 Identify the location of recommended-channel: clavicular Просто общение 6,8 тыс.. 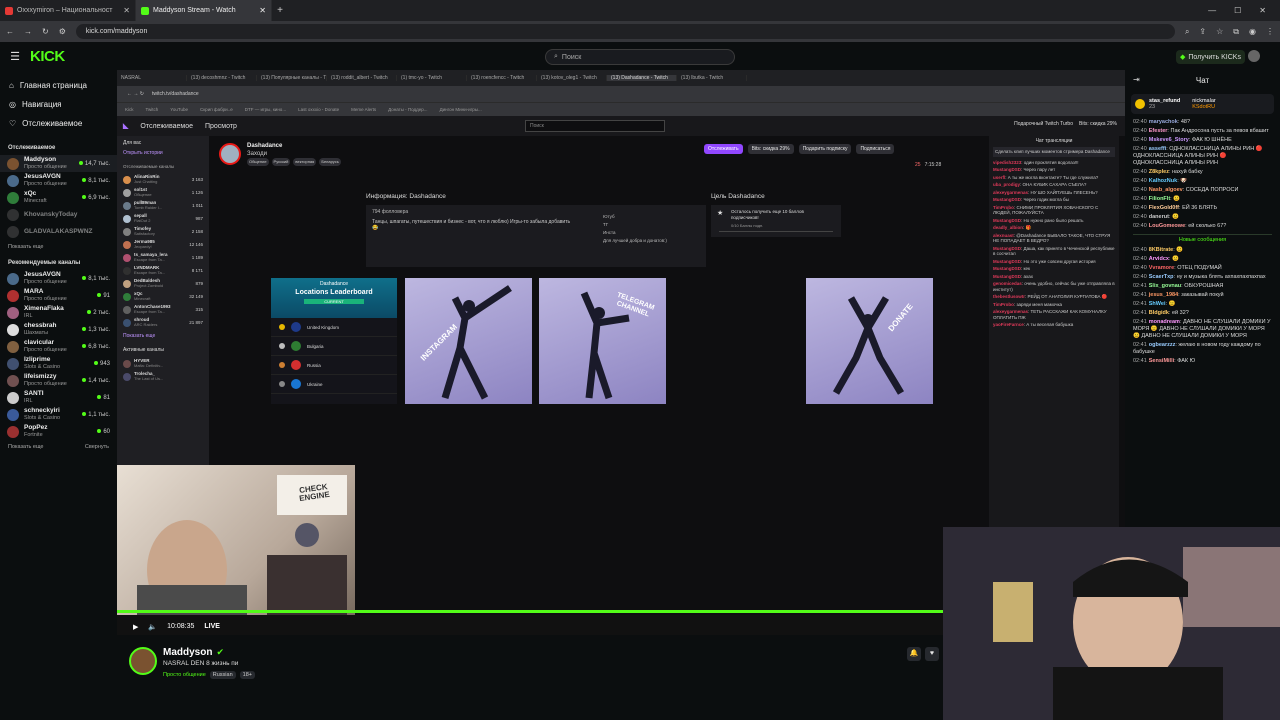
(58, 346).